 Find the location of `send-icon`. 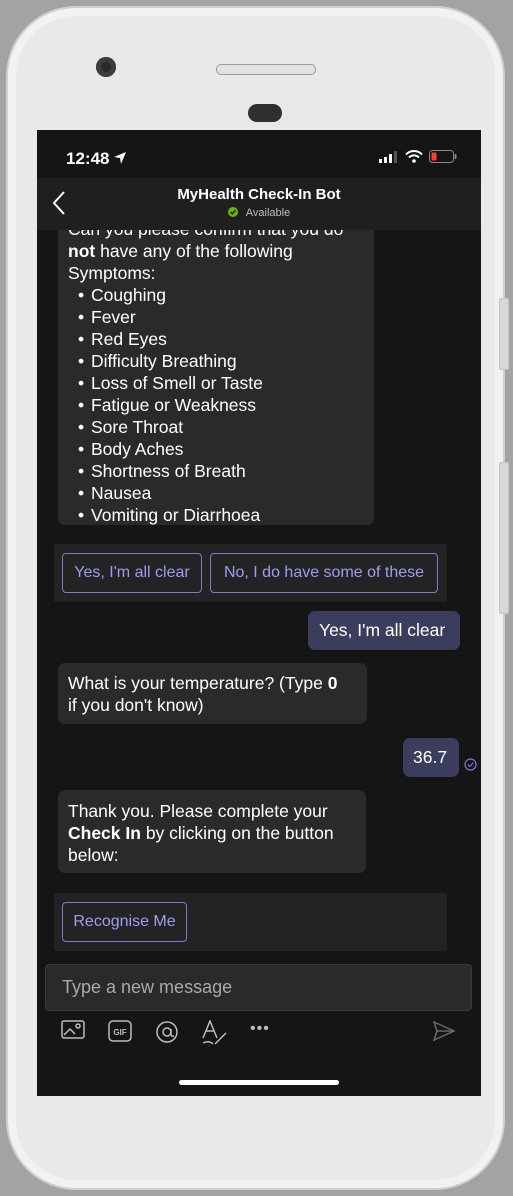

send-icon is located at coordinates (444, 1031).